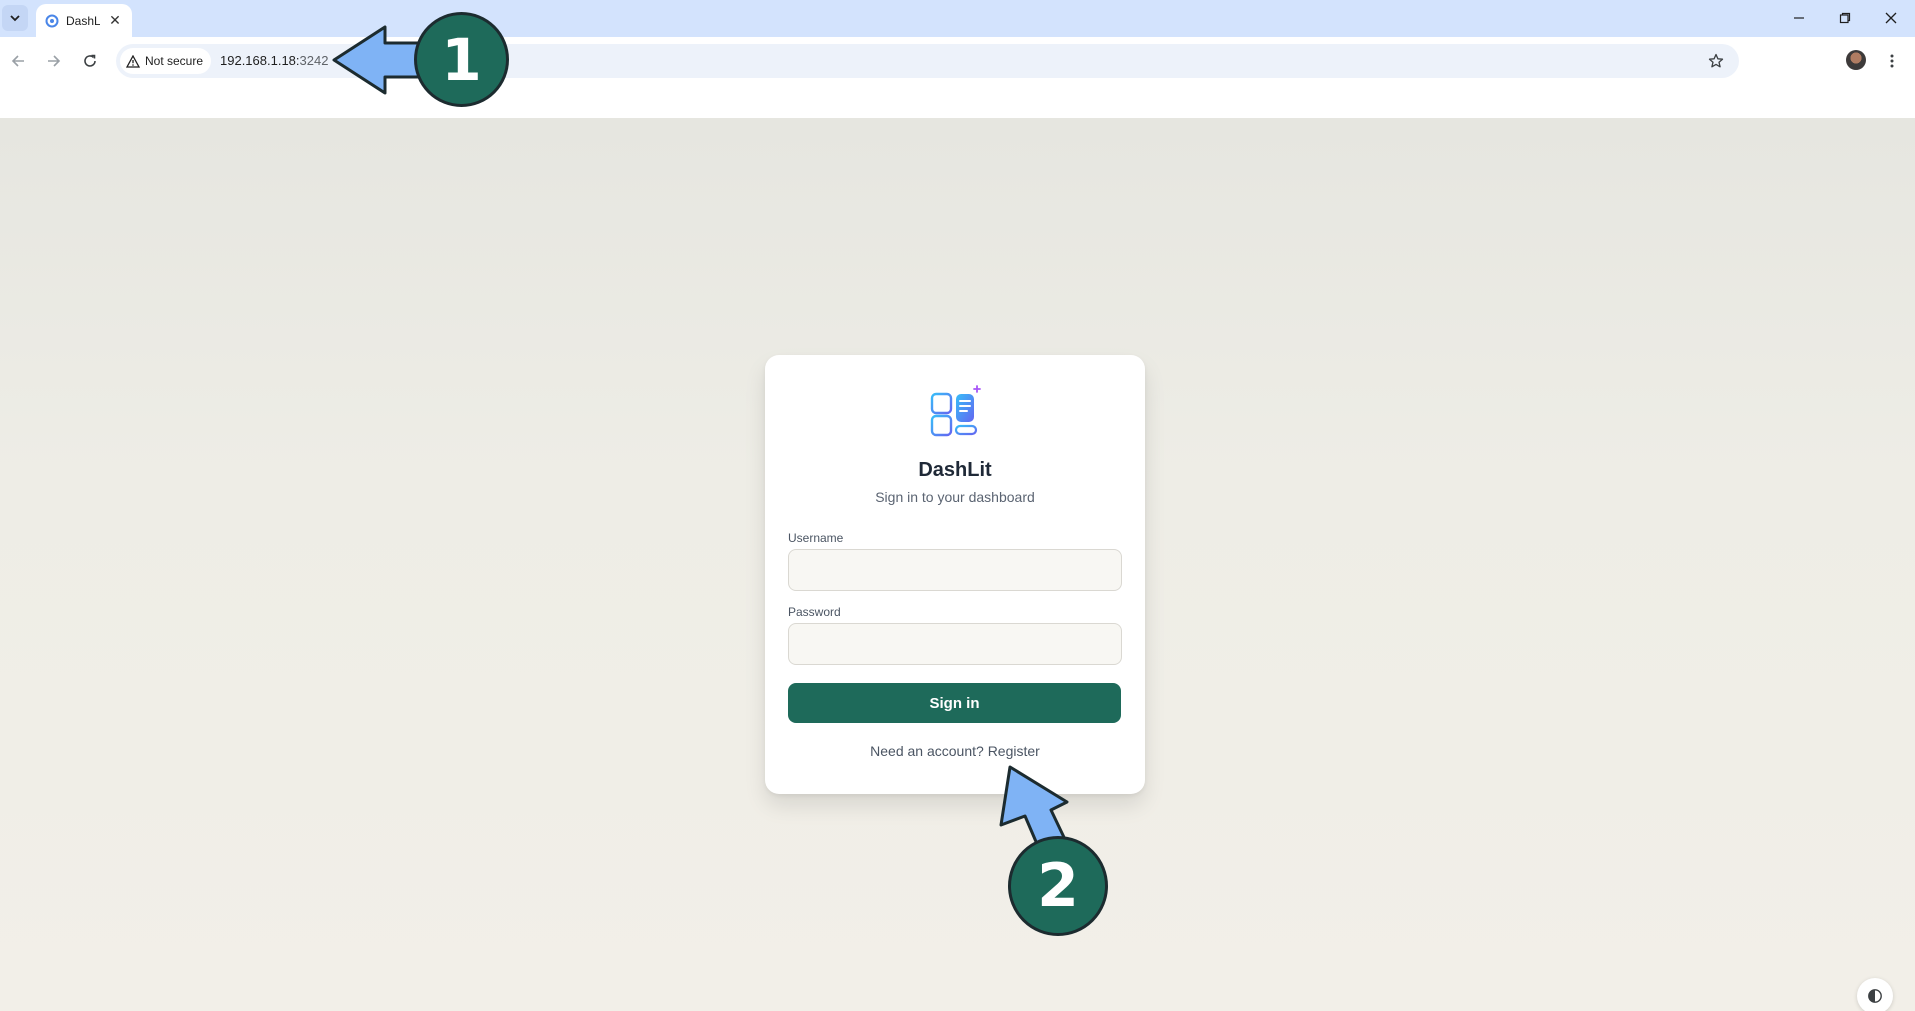 Image resolution: width=1915 pixels, height=1011 pixels. I want to click on chevron-down-icon, so click(15, 18).